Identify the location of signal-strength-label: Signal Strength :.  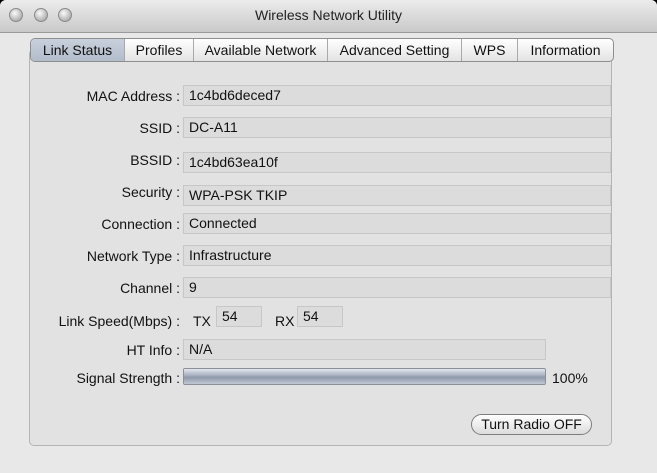
(128, 378).